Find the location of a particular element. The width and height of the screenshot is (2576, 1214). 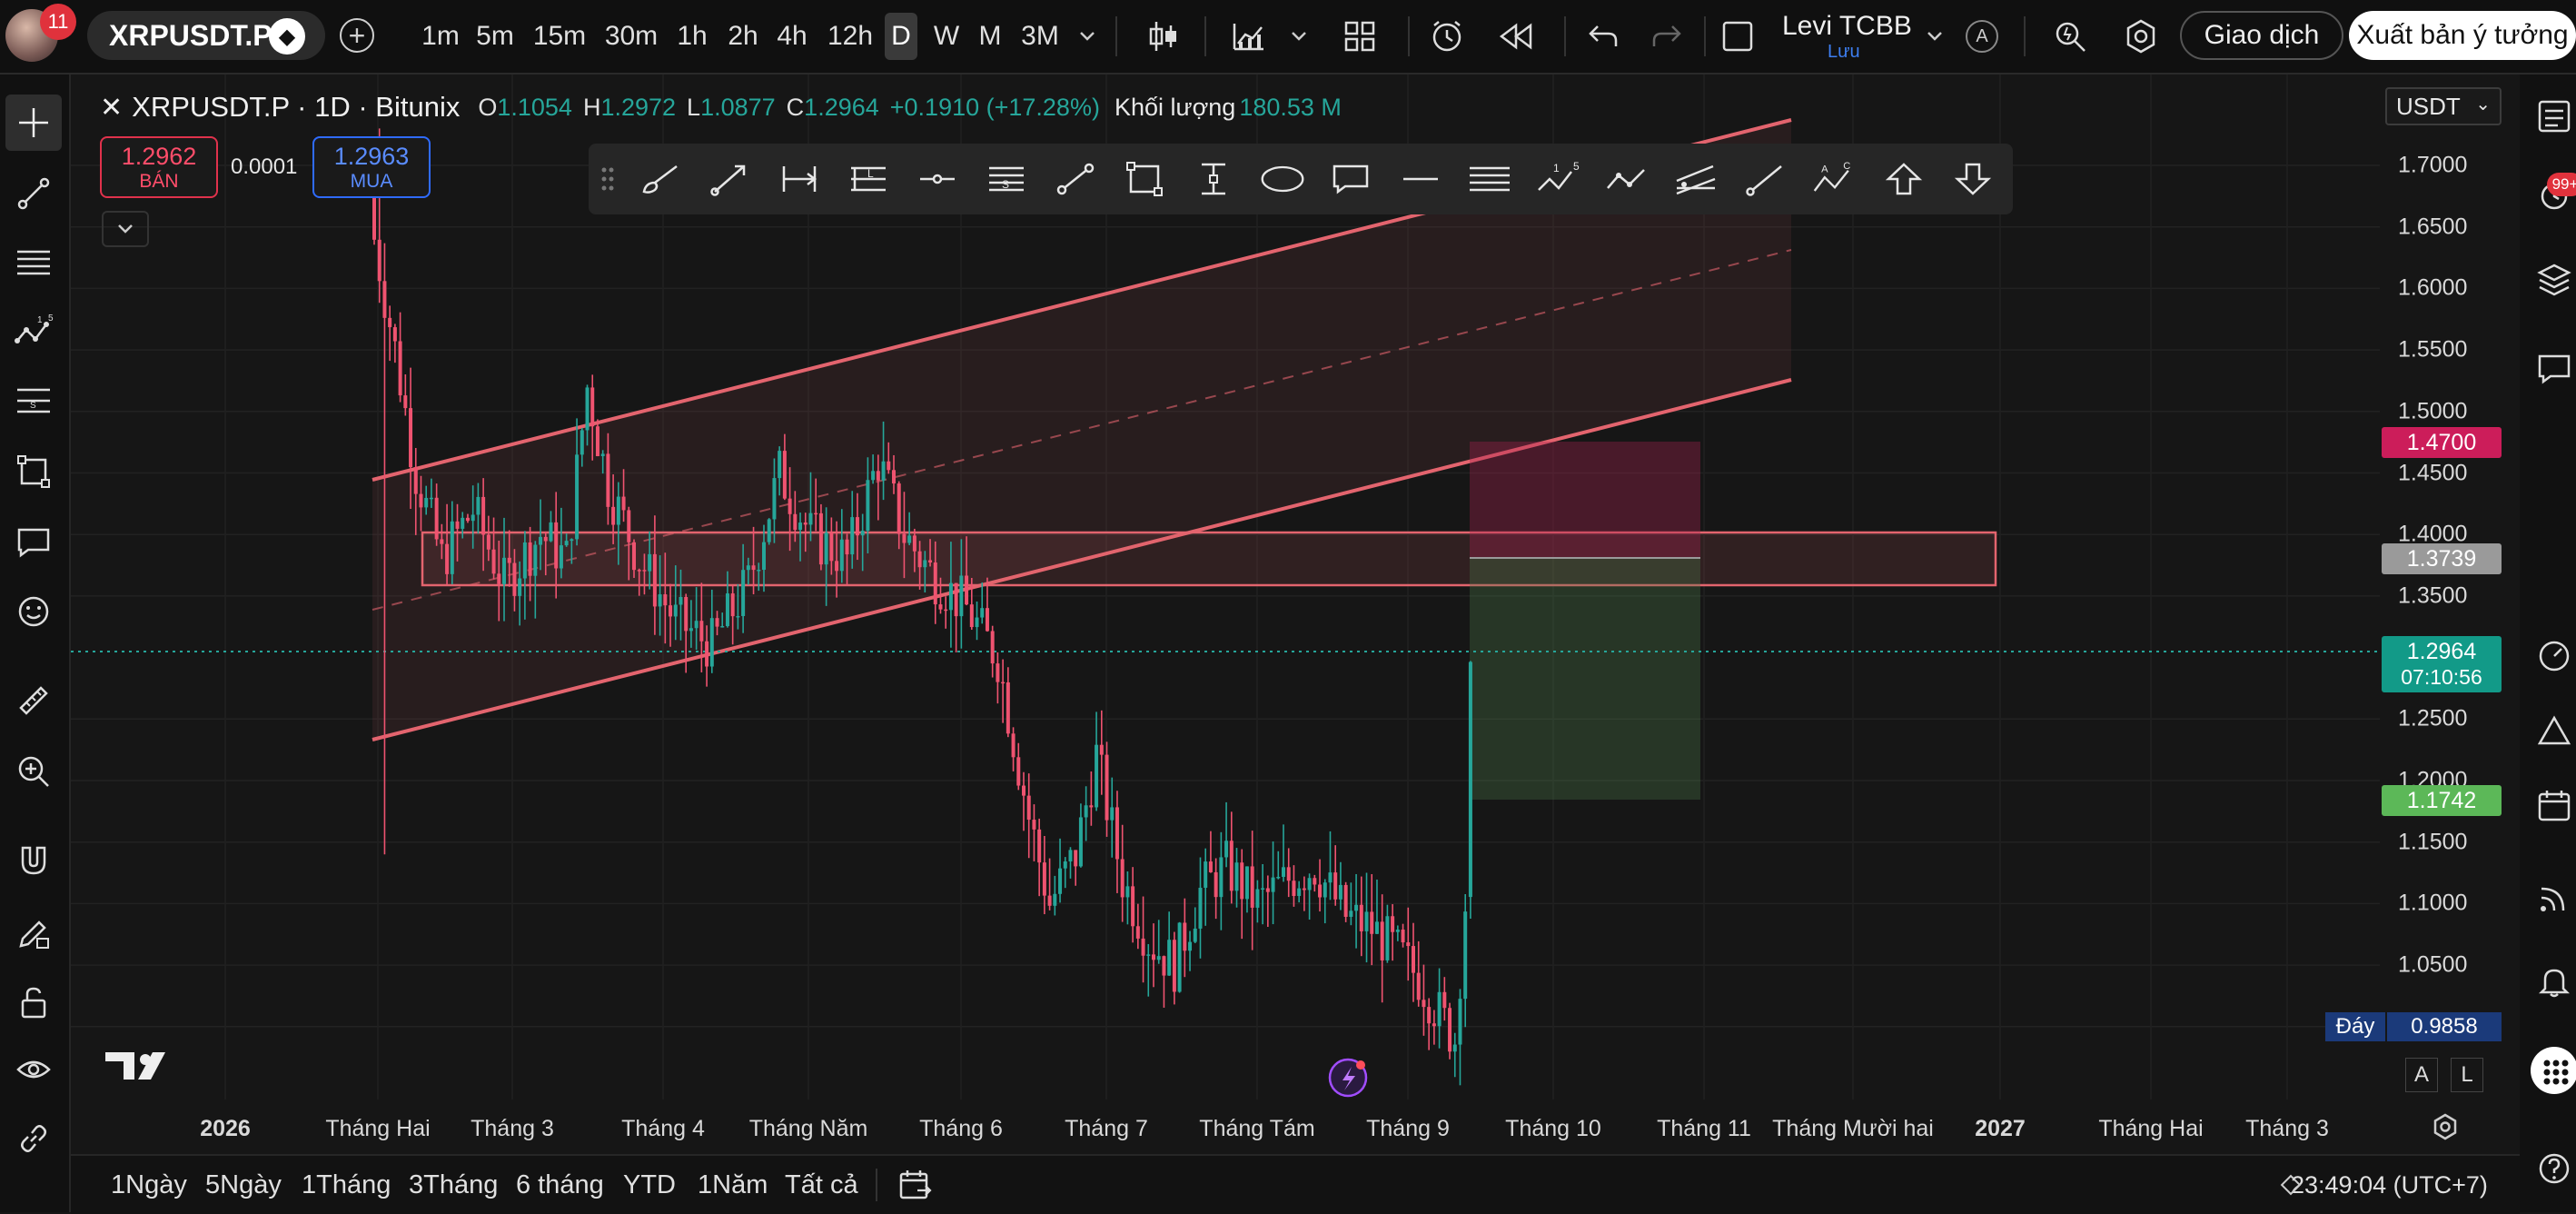

abcd-pattern-tool-icon: AC is located at coordinates (1834, 179).